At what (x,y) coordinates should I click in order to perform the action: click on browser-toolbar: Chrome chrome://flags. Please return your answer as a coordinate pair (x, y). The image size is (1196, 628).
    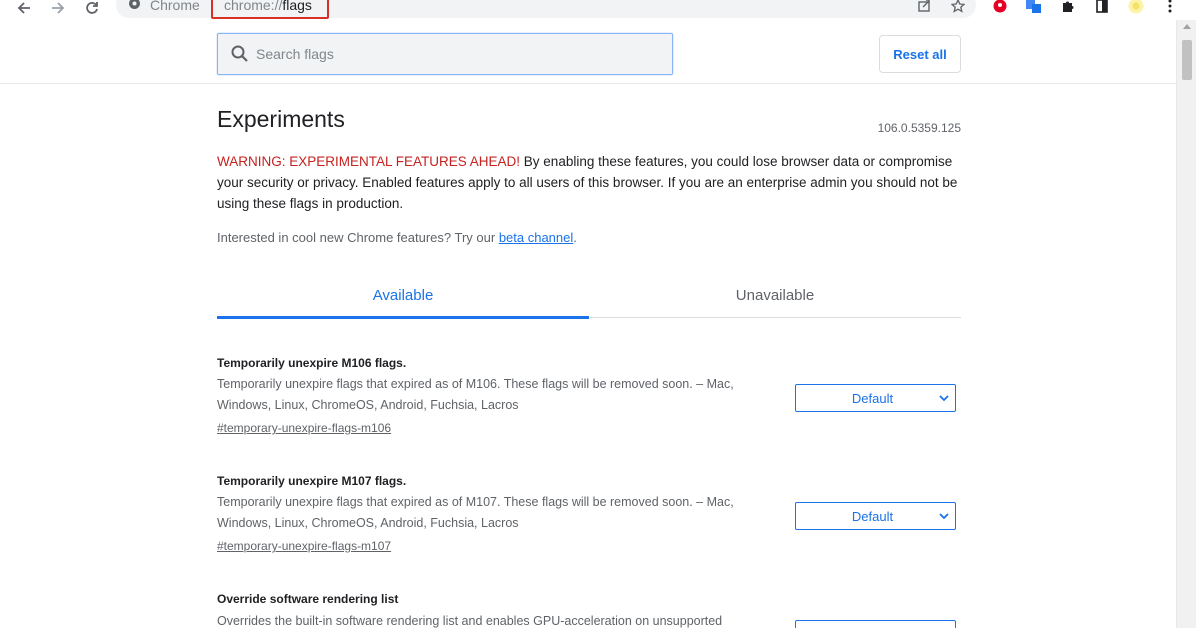
    Looking at the image, I should click on (598, 10).